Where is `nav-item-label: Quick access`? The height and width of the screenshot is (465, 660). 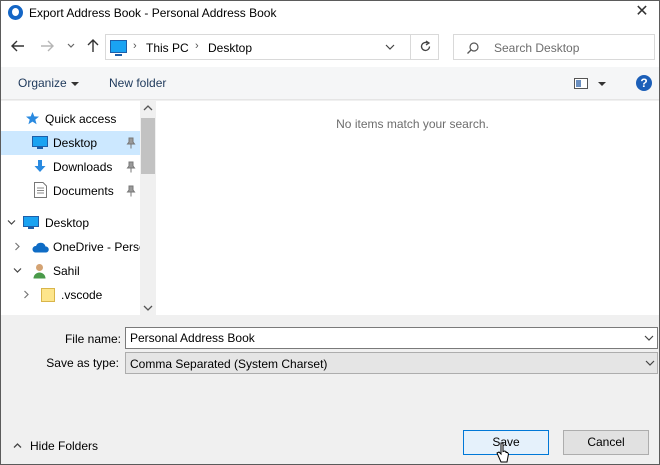 nav-item-label: Quick access is located at coordinates (81, 119).